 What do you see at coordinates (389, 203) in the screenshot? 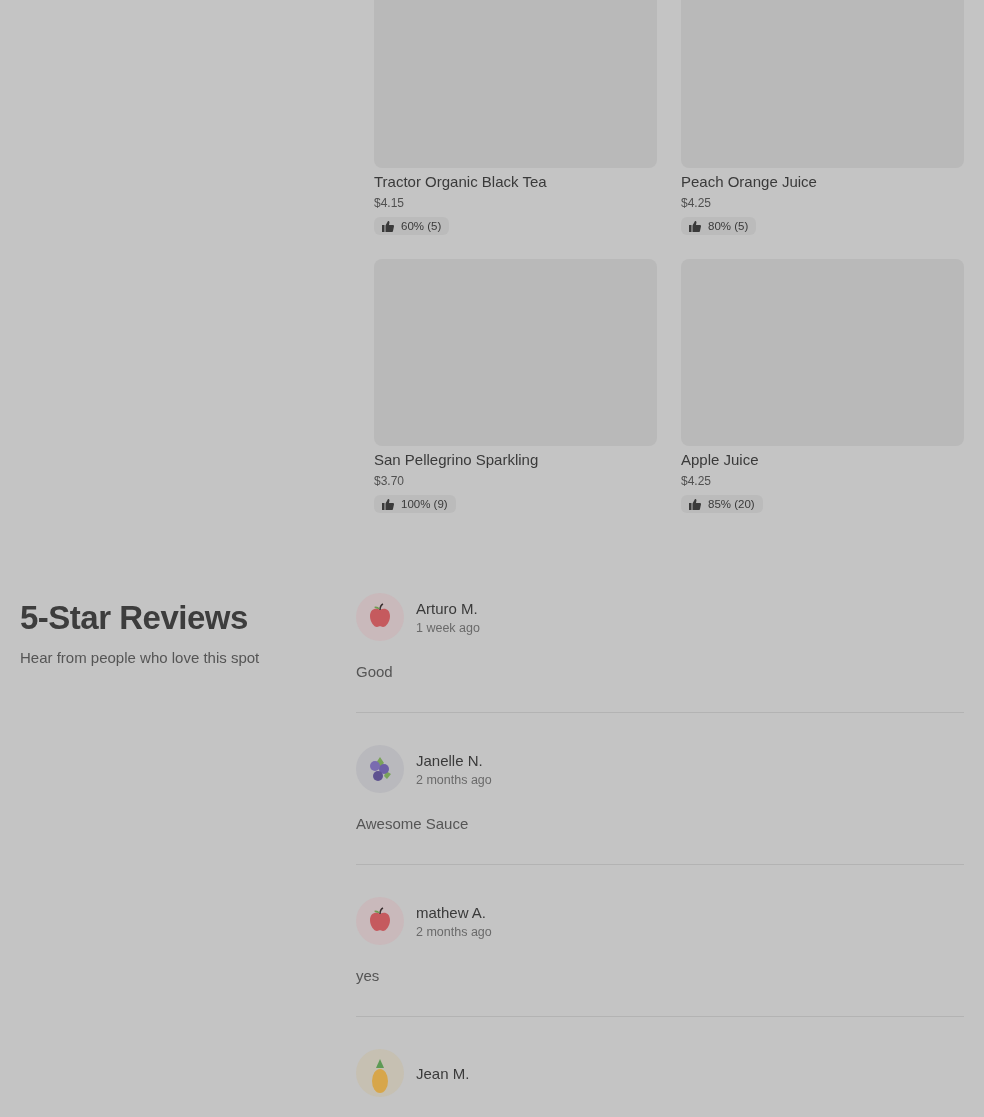
I see `product-price: $4.15` at bounding box center [389, 203].